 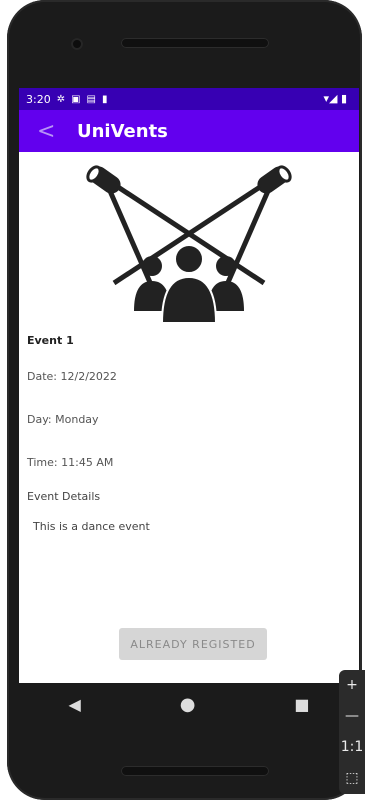 I want to click on event-date: Date: 12/2/2022, so click(x=72, y=376).